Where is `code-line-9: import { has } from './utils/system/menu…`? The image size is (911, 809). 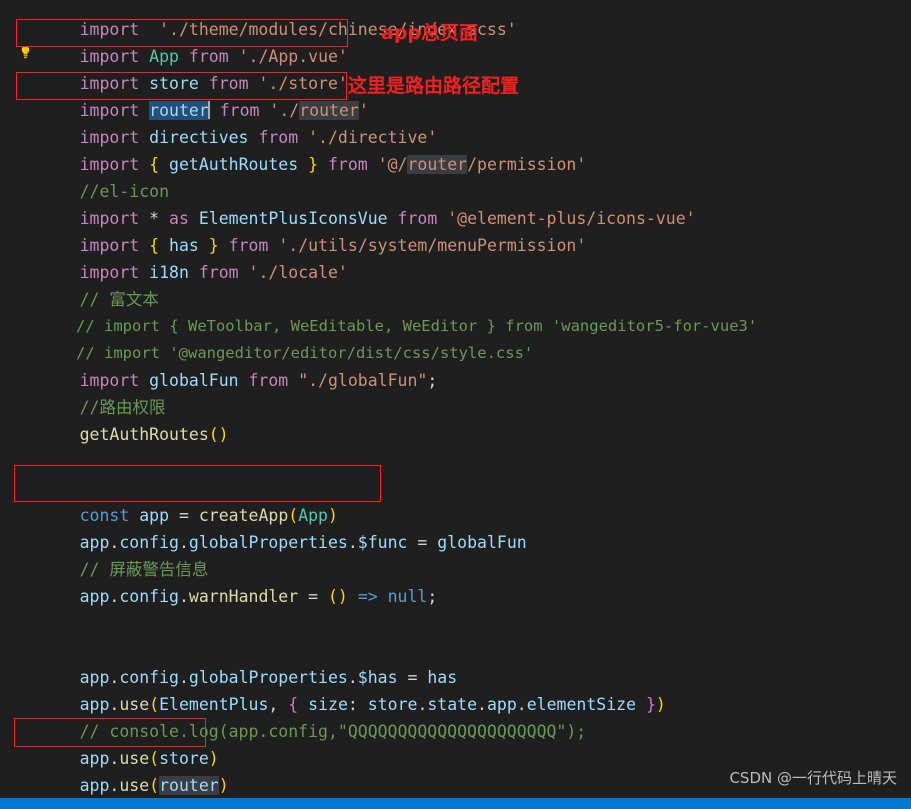 code-line-9: import { has } from './utils/system/menu… is located at coordinates (455, 230).